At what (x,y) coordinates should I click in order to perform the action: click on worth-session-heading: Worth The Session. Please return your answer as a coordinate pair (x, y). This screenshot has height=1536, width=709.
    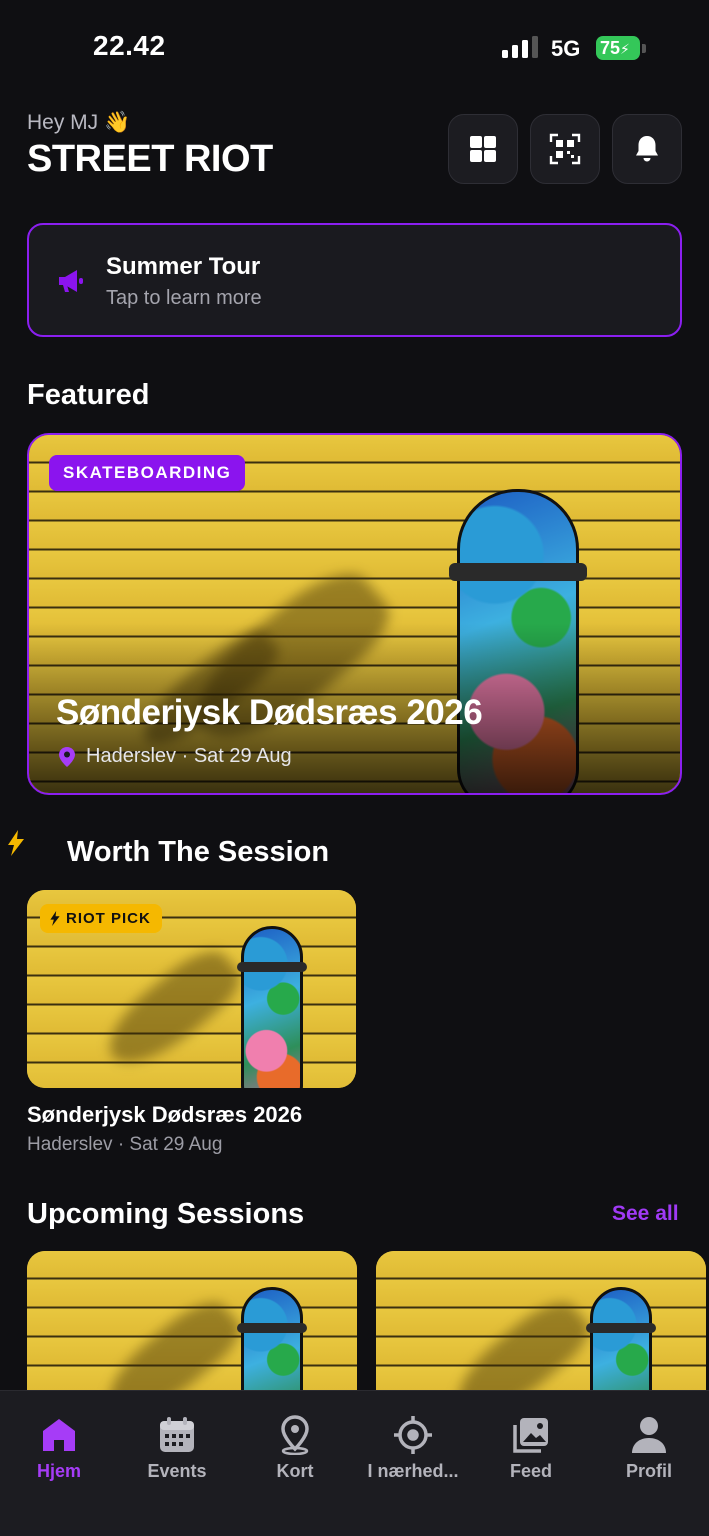
    Looking at the image, I should click on (198, 852).